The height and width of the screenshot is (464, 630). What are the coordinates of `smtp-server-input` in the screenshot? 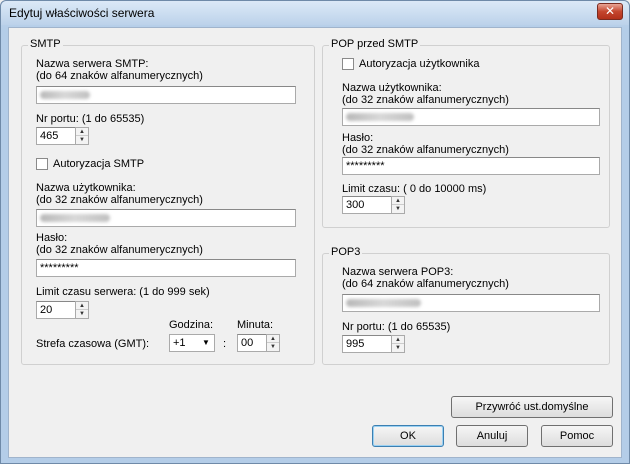 It's located at (166, 95).